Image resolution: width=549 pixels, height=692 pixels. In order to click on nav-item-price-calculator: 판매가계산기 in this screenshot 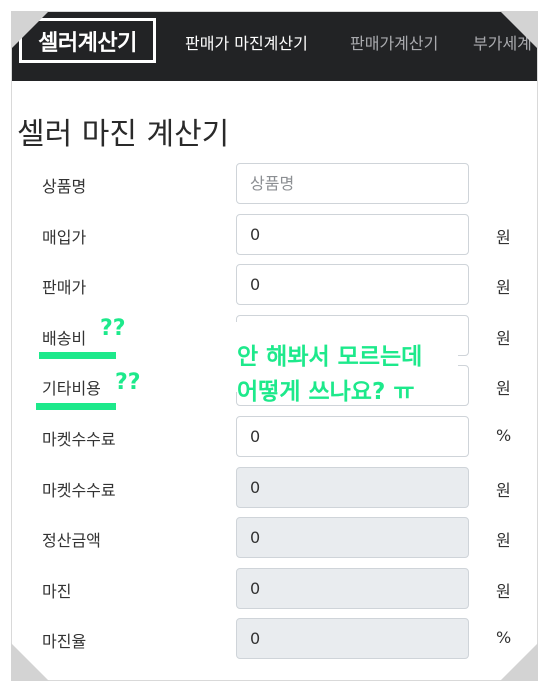, I will do `click(394, 42)`.